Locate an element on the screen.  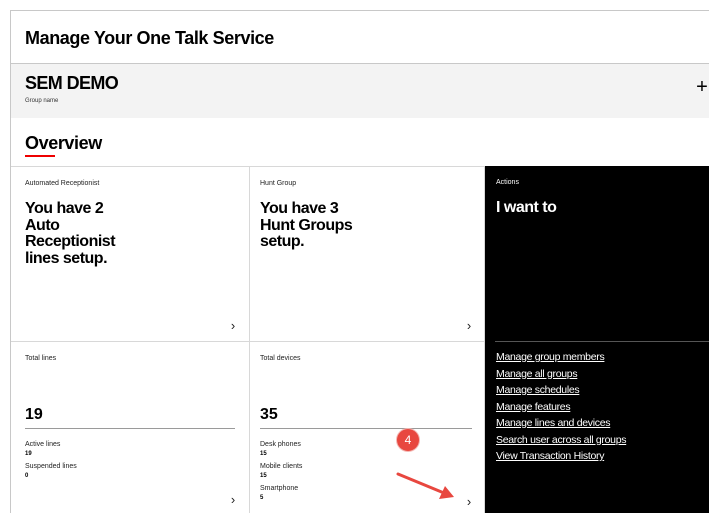
actions-eyebrow: Actions is located at coordinates (507, 182).